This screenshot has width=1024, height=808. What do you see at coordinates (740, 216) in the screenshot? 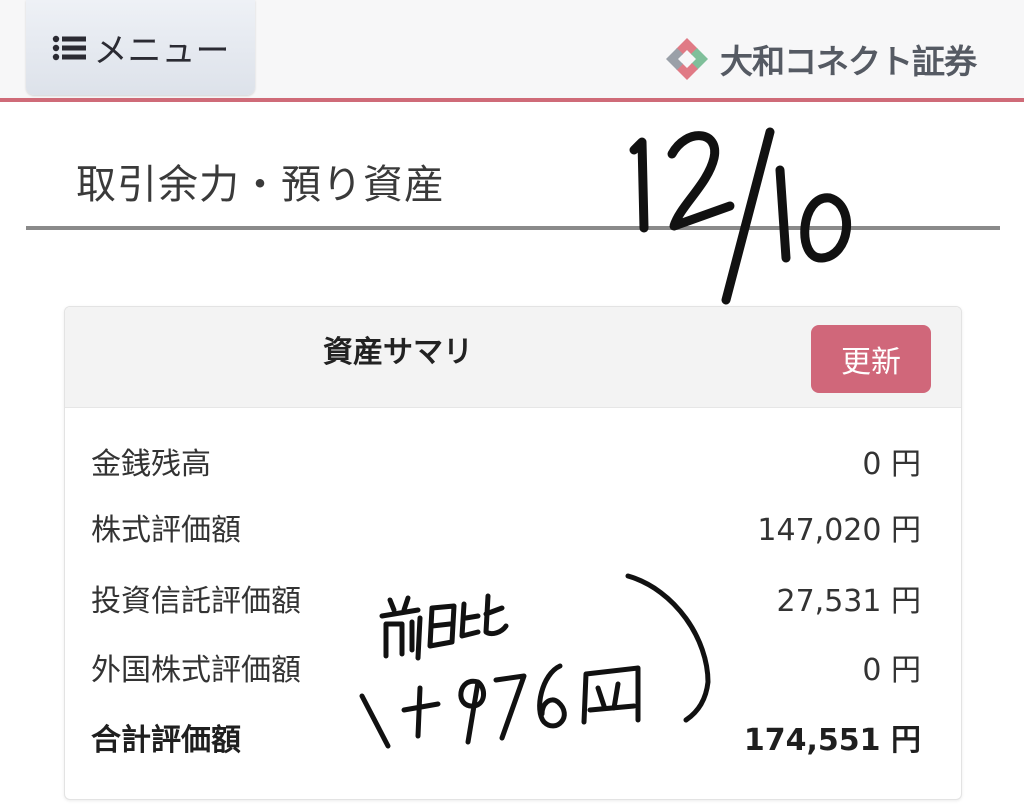
I see `handwritten-date` at bounding box center [740, 216].